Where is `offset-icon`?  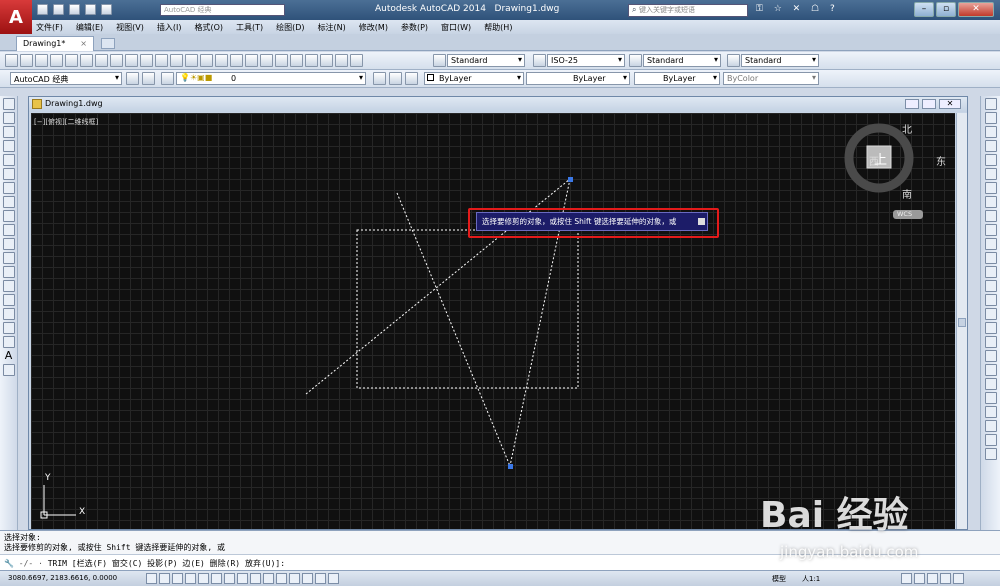 offset-icon is located at coordinates (990, 146).